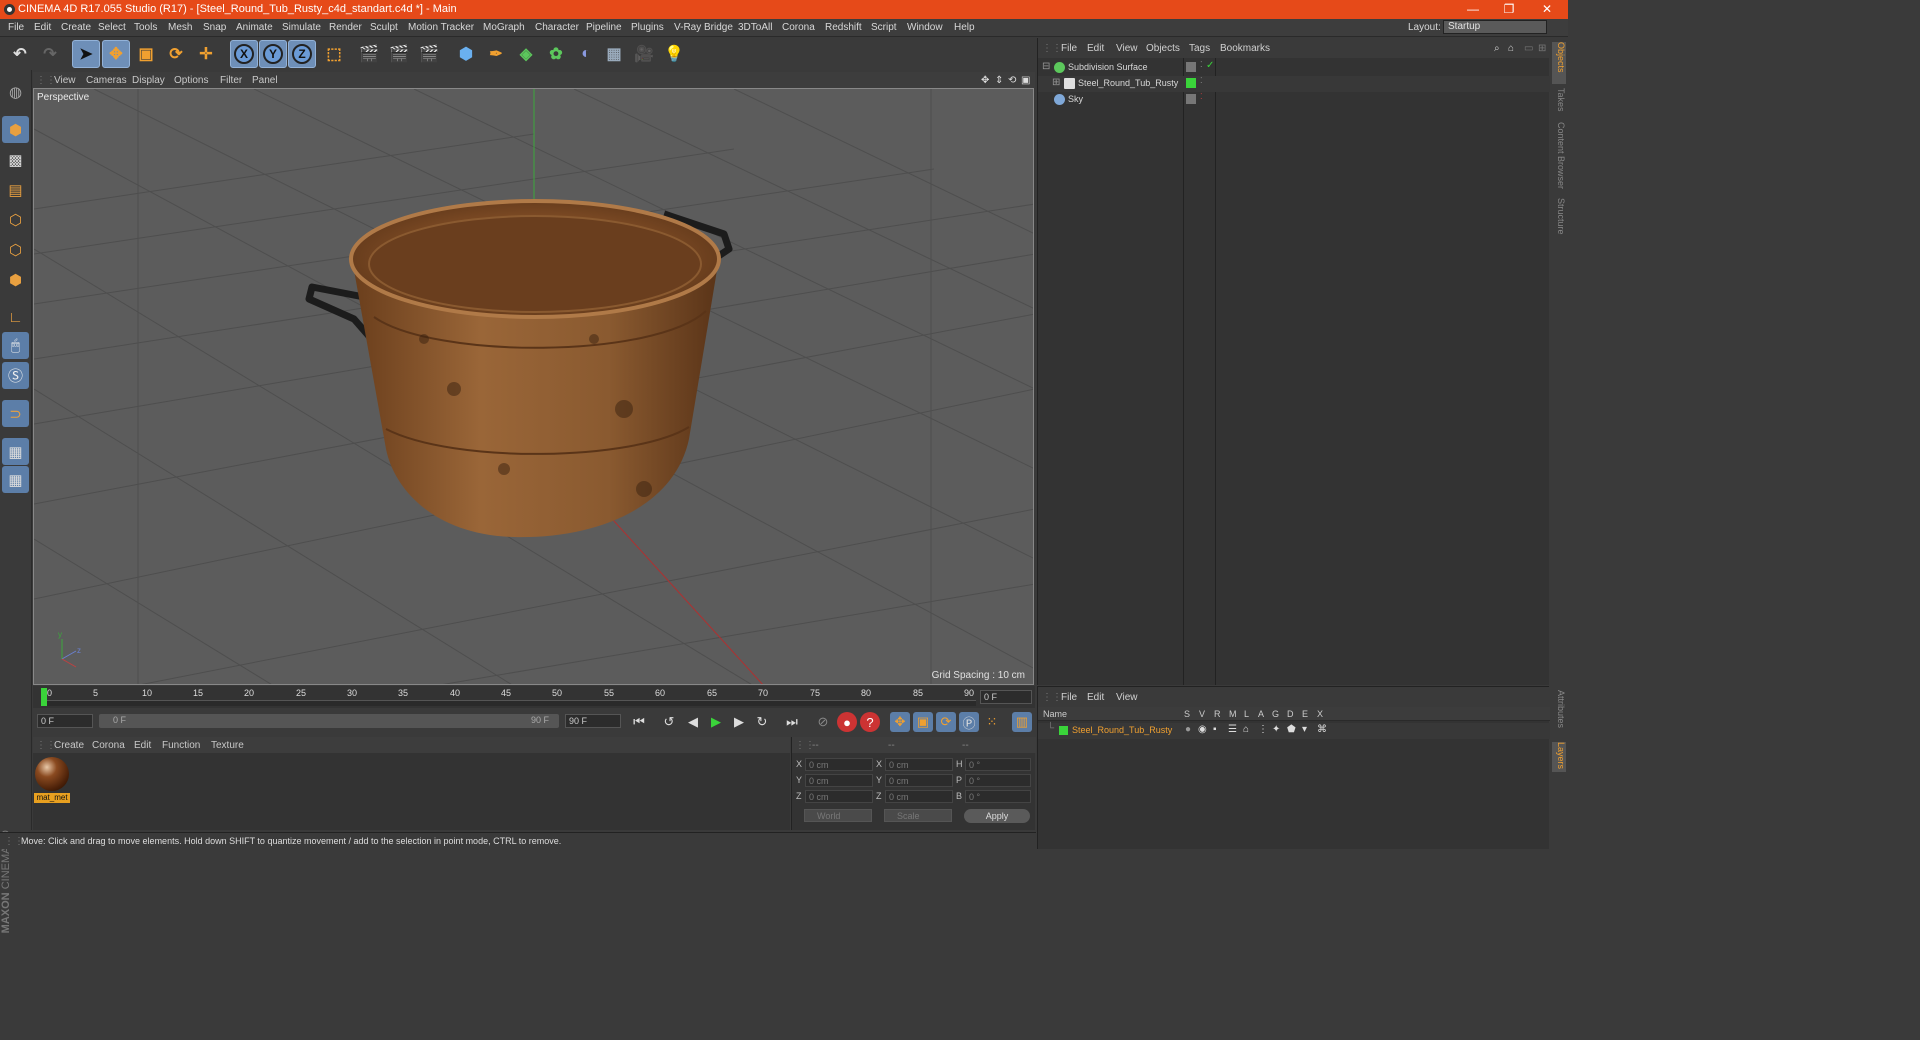 This screenshot has height=1040, width=1920. I want to click on key-parameter-button: Ⓟ, so click(969, 722).